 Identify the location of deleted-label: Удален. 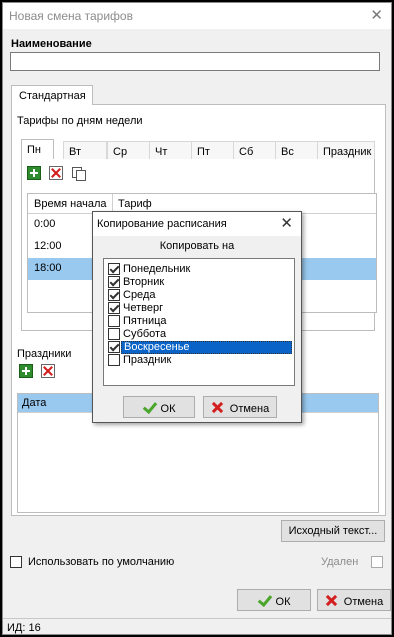
(340, 562).